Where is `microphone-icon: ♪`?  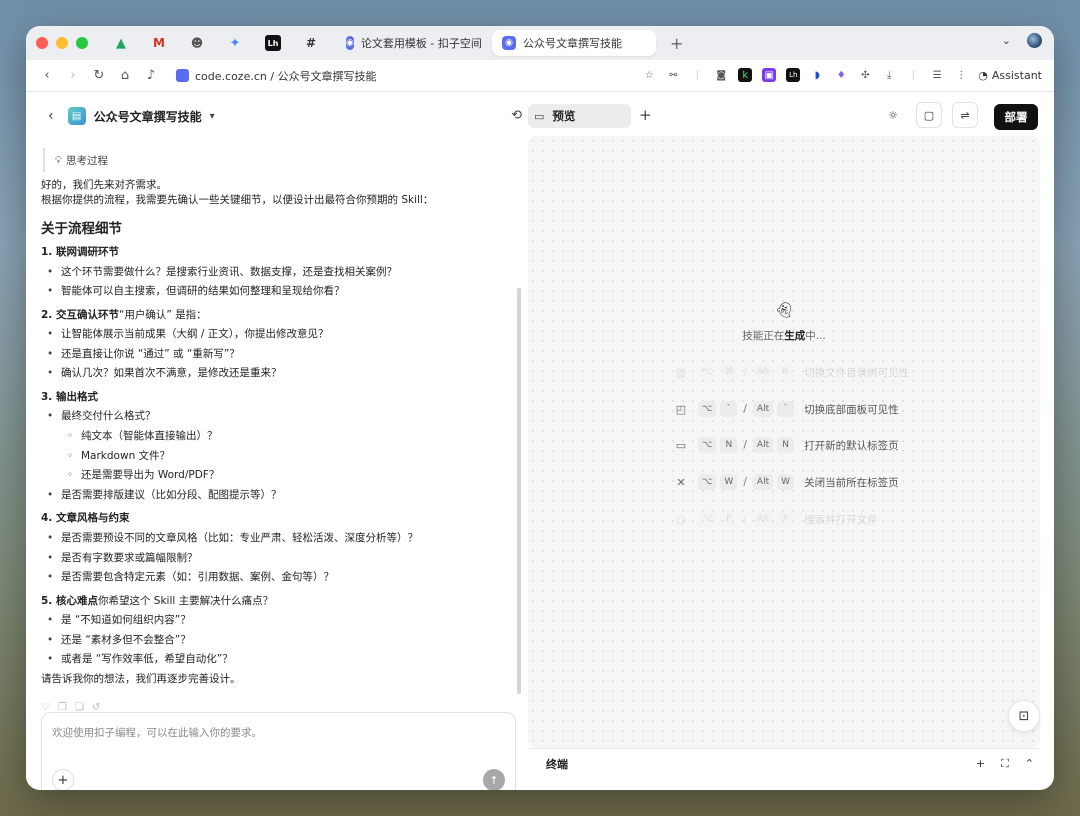 microphone-icon: ♪ is located at coordinates (151, 75).